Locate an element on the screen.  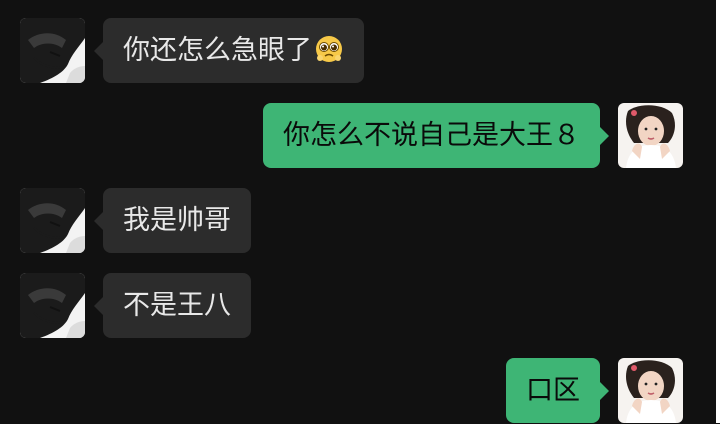
pleading-face-icon is located at coordinates (329, 42).